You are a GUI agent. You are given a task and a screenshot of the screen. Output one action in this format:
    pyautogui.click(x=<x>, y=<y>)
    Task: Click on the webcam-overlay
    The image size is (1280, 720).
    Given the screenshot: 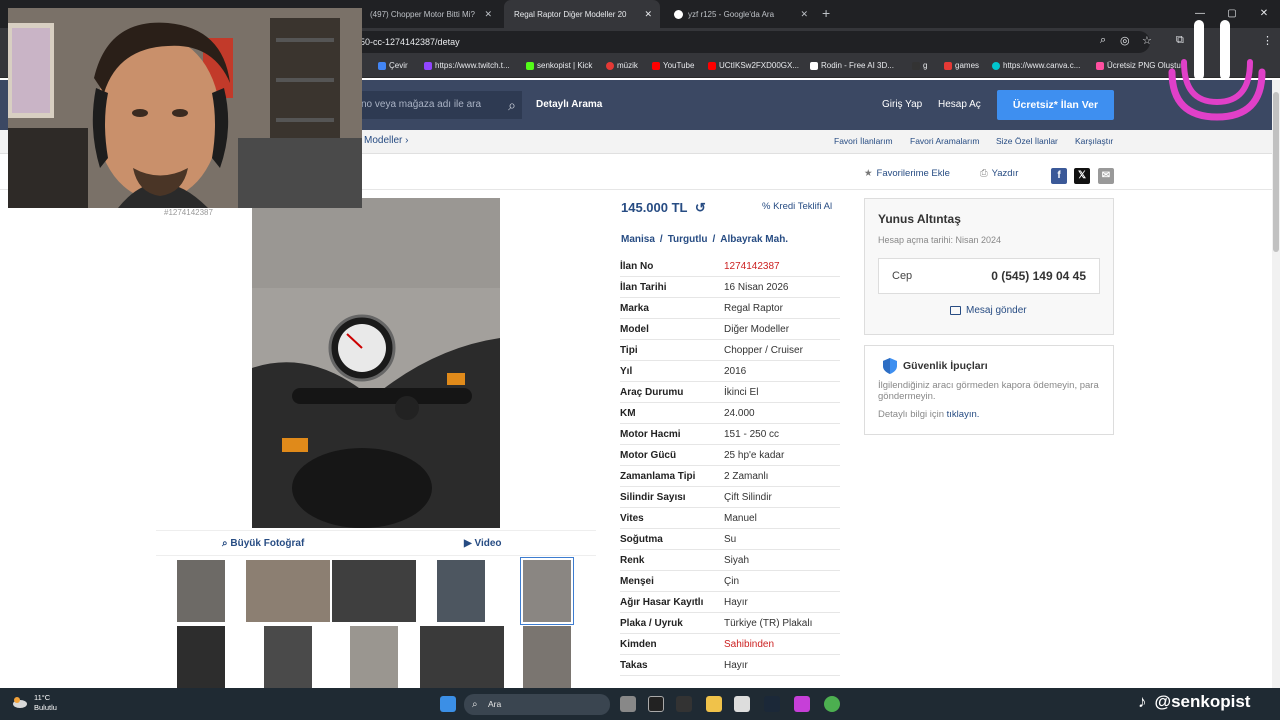 What is the action you would take?
    pyautogui.click(x=185, y=108)
    